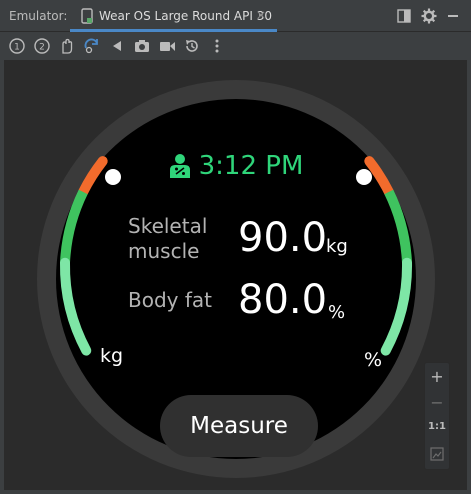  What do you see at coordinates (185, 16) in the screenshot?
I see `tab-title: Wear OS Large Round API 30` at bounding box center [185, 16].